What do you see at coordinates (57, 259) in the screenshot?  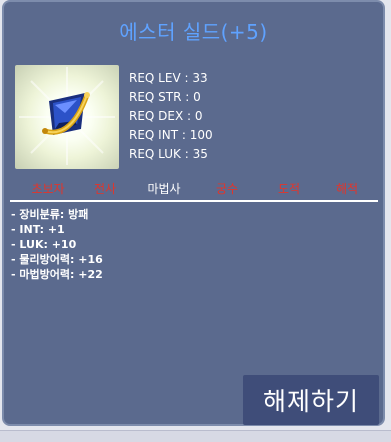 I see `stat-physical-defense: - 물리방어력: +16` at bounding box center [57, 259].